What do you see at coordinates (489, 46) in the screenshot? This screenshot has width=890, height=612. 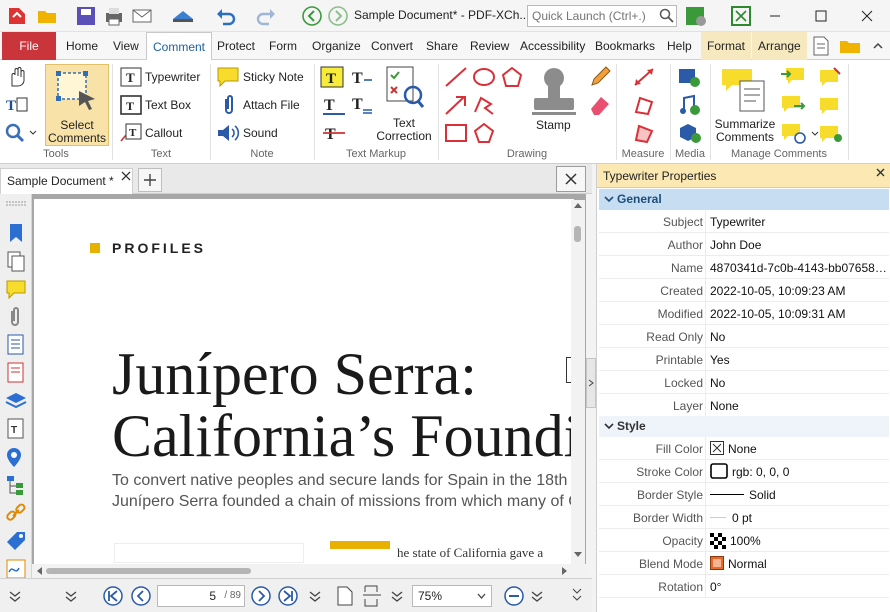 I see `tab-review: Review` at bounding box center [489, 46].